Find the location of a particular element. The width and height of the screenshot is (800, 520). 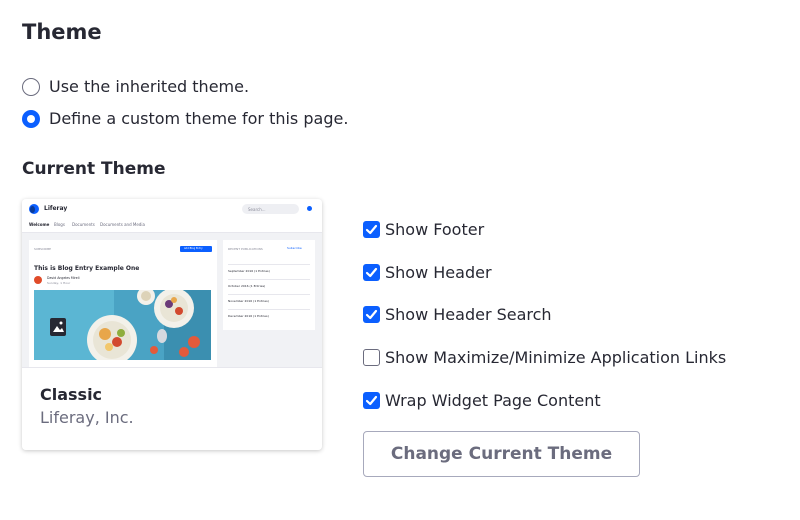

preview-sidebar-action: Subscribe is located at coordinates (294, 248).